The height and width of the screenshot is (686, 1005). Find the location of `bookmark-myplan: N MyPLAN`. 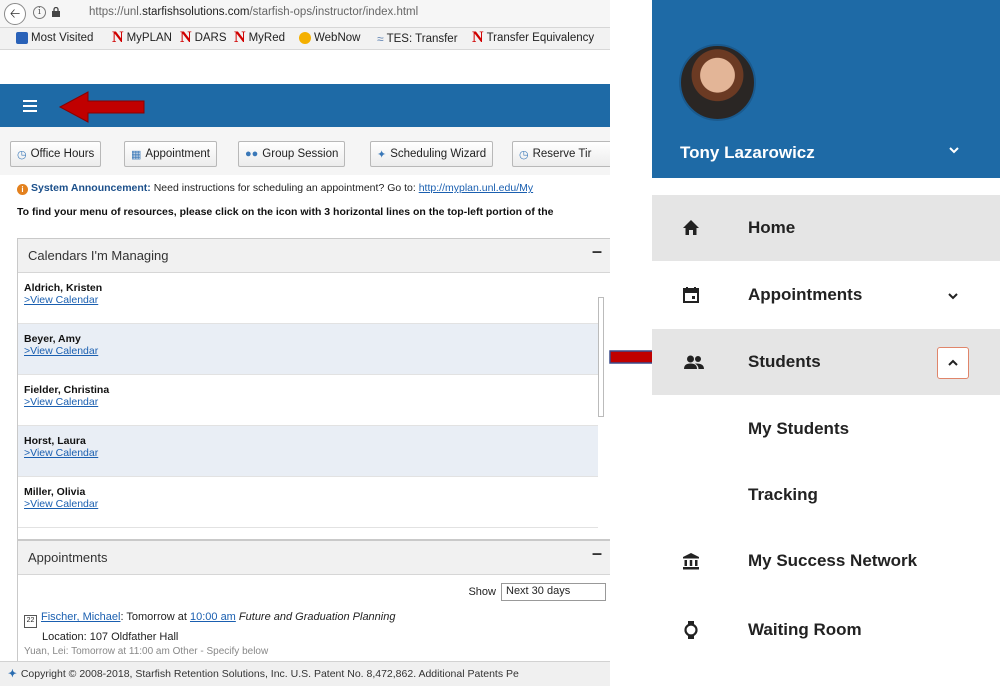

bookmark-myplan: N MyPLAN is located at coordinates (142, 37).